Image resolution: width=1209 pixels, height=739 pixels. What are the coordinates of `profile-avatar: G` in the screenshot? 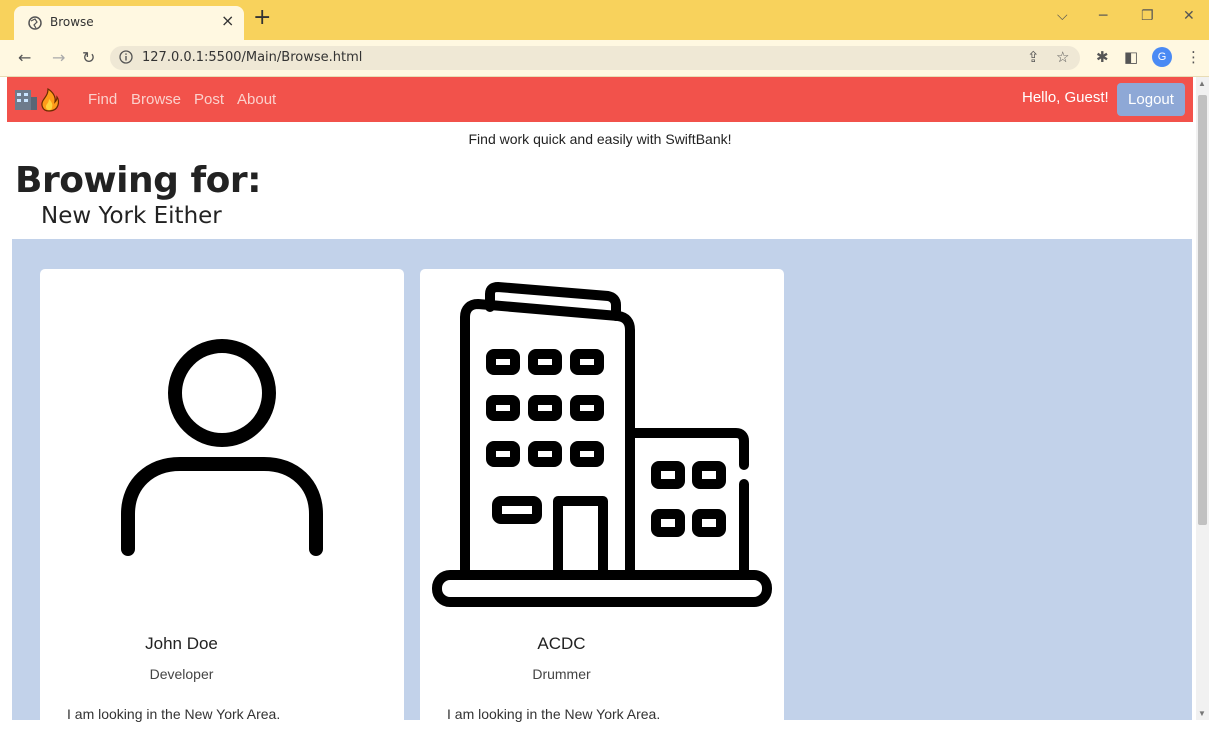 It's located at (1162, 57).